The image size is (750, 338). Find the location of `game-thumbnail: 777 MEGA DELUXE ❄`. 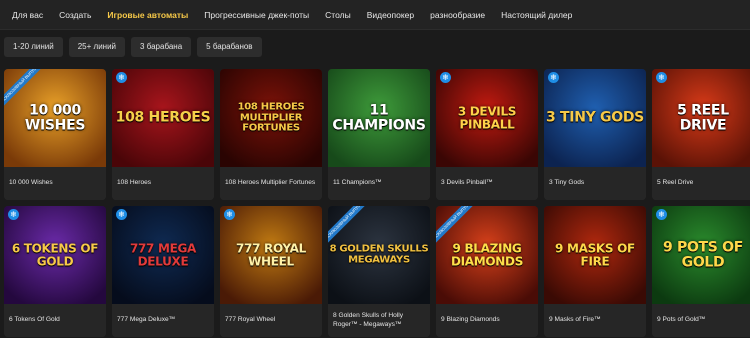

game-thumbnail: 777 MEGA DELUXE ❄ is located at coordinates (163, 255).